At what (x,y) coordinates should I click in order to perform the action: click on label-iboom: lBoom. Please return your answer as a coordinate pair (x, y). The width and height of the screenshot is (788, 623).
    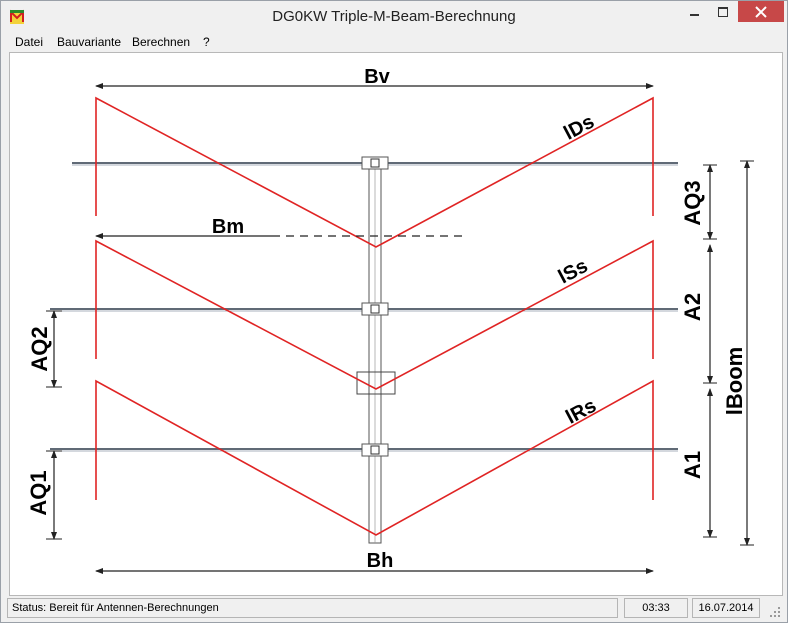
    Looking at the image, I should click on (734, 381).